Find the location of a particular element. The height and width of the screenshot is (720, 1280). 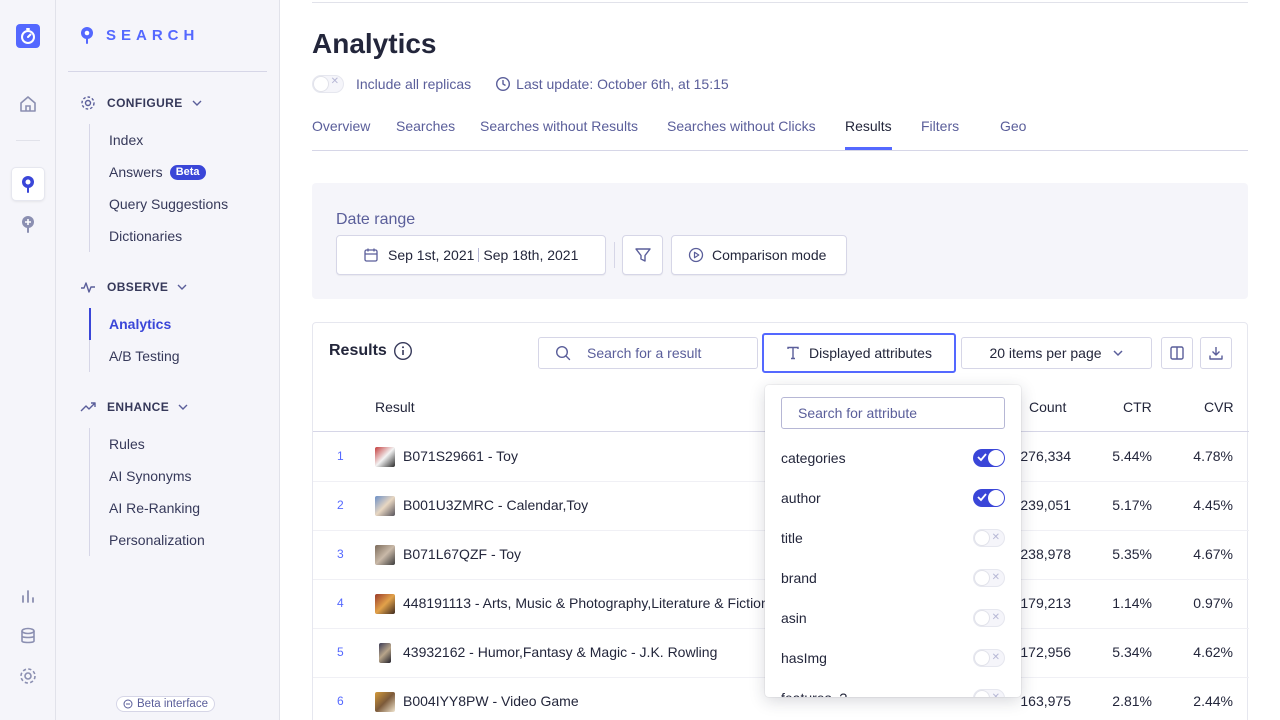

sidebar-item-ai-synonyms: AI Synonyms is located at coordinates (147, 476).